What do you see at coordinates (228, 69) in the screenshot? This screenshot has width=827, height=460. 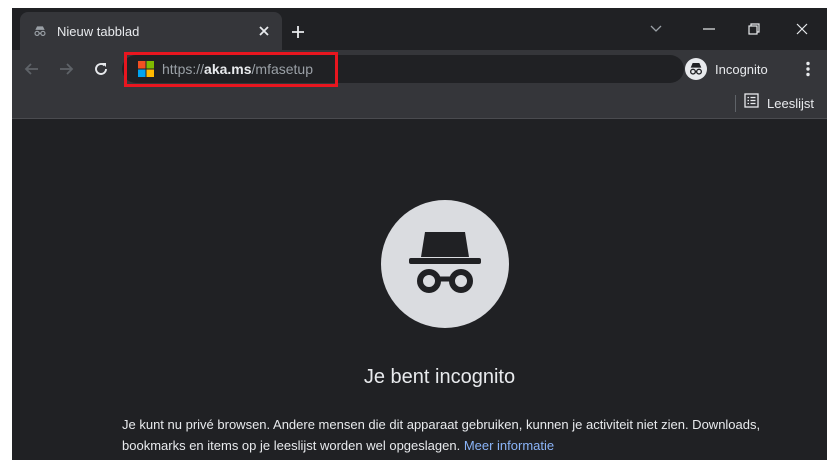 I see `url-host: aka.ms` at bounding box center [228, 69].